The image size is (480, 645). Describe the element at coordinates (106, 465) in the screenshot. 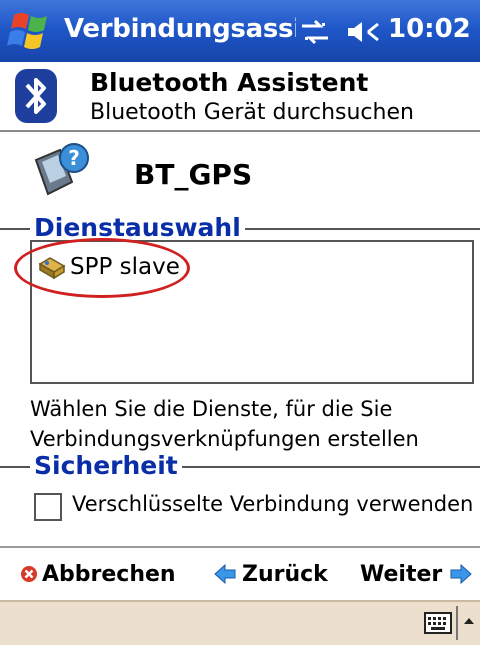

I see `security-group-label: Sicherheit` at that location.